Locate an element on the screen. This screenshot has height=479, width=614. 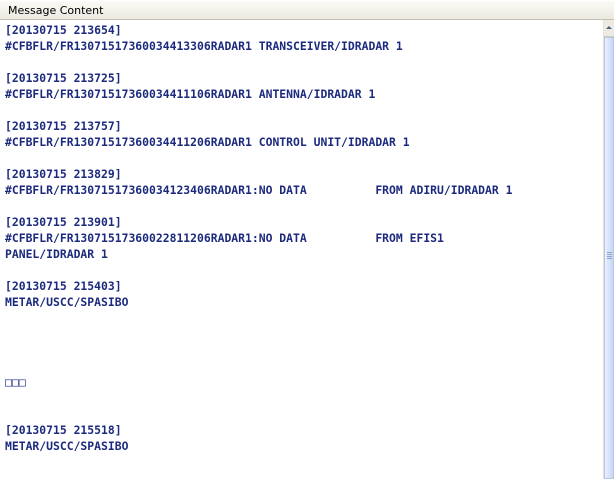
message-timestamp: [20130715 215518] is located at coordinates (63, 430).